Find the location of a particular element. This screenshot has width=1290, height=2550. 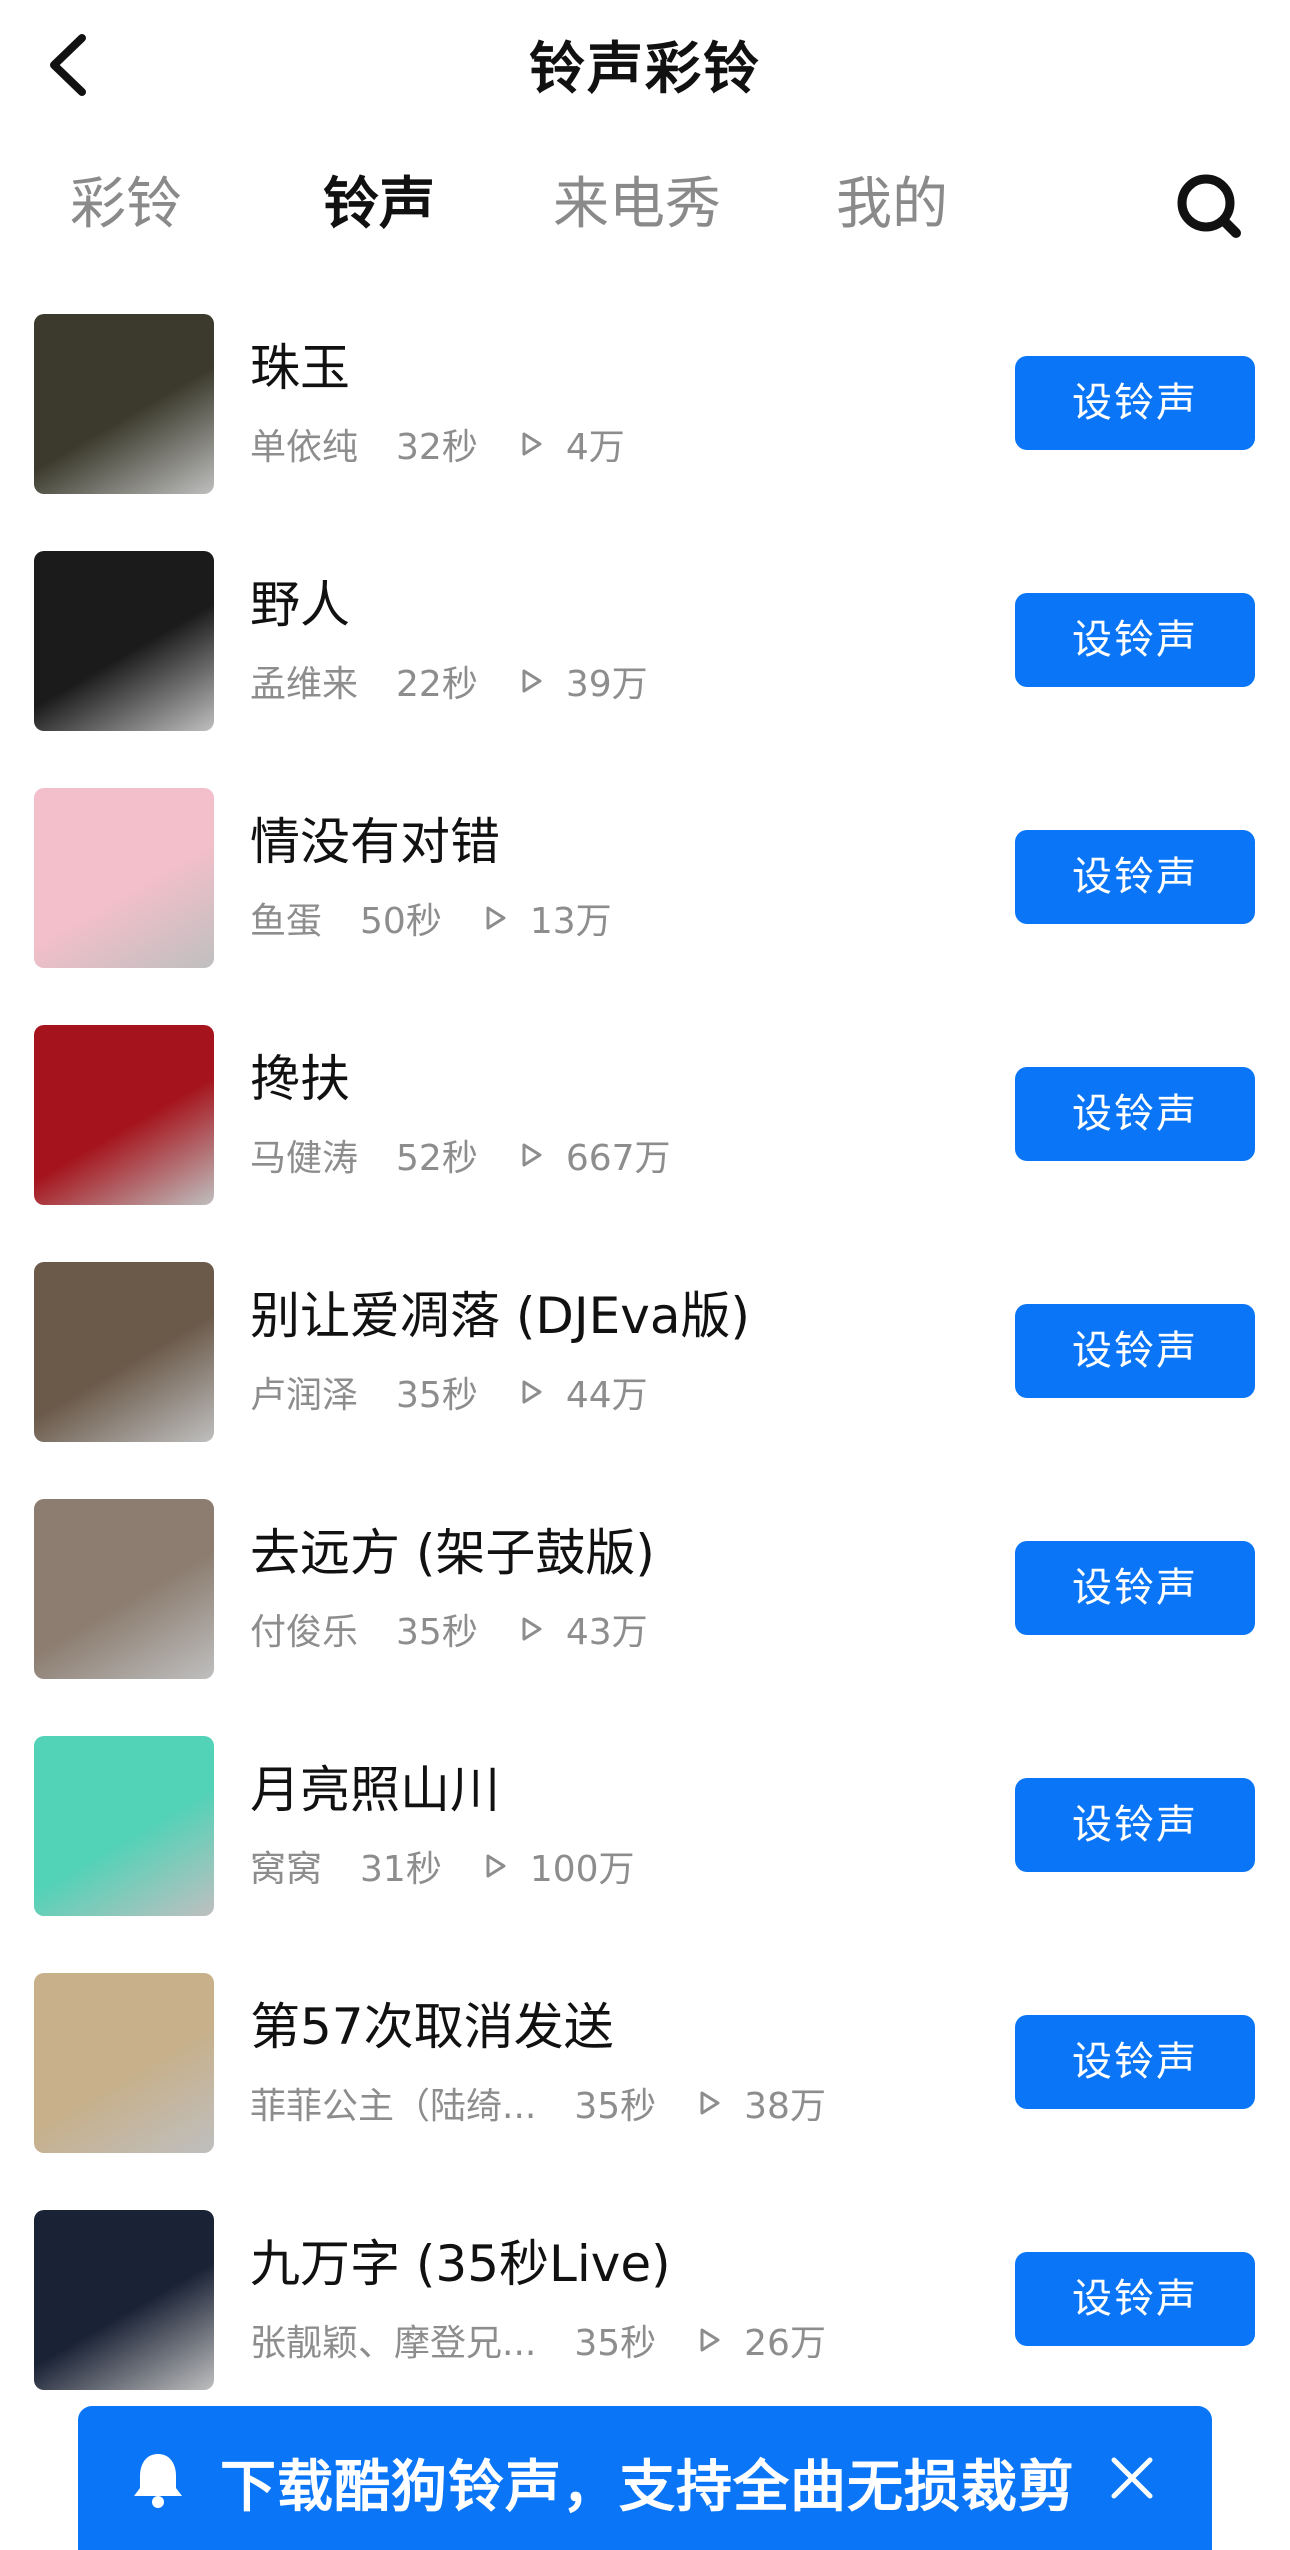

list-item: 月亮照山川 窝窝 31秒 100万 设铃声 is located at coordinates (645, 1842).